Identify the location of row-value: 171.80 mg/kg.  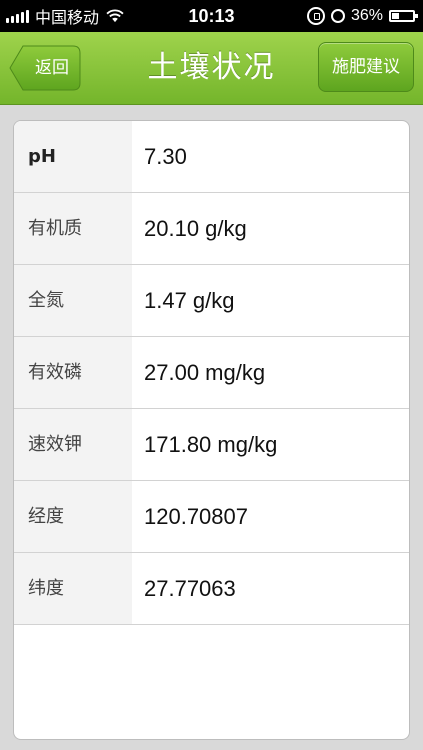
(211, 444).